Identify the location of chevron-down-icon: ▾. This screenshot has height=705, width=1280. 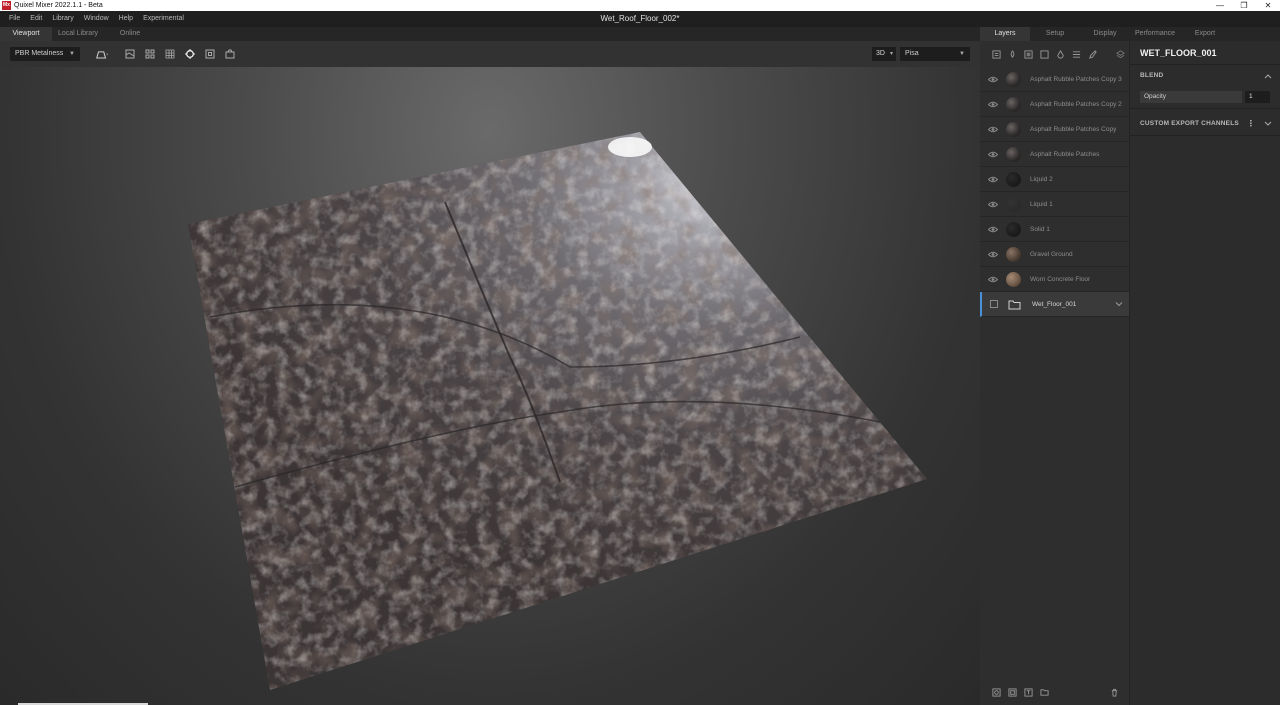
(891, 54).